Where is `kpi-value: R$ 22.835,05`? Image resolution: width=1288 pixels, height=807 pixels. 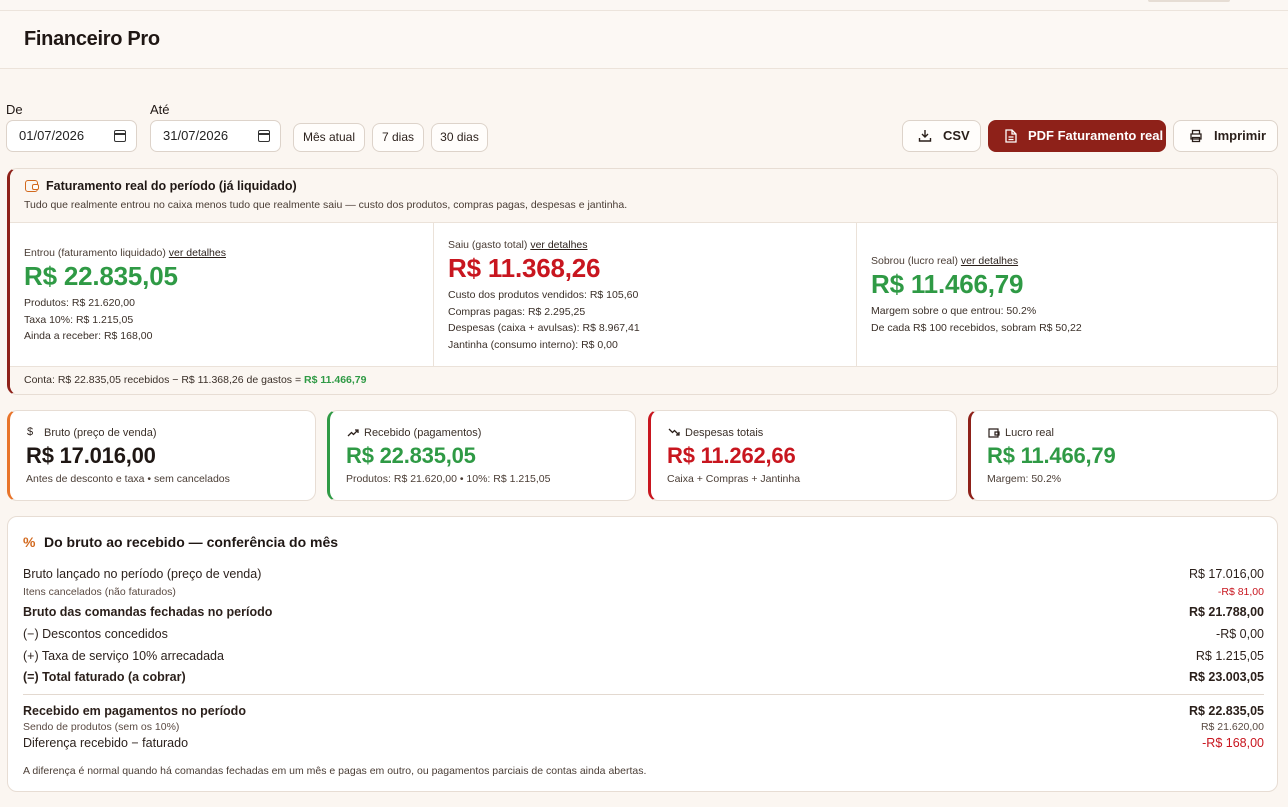
kpi-value: R$ 22.835,05 is located at coordinates (411, 455).